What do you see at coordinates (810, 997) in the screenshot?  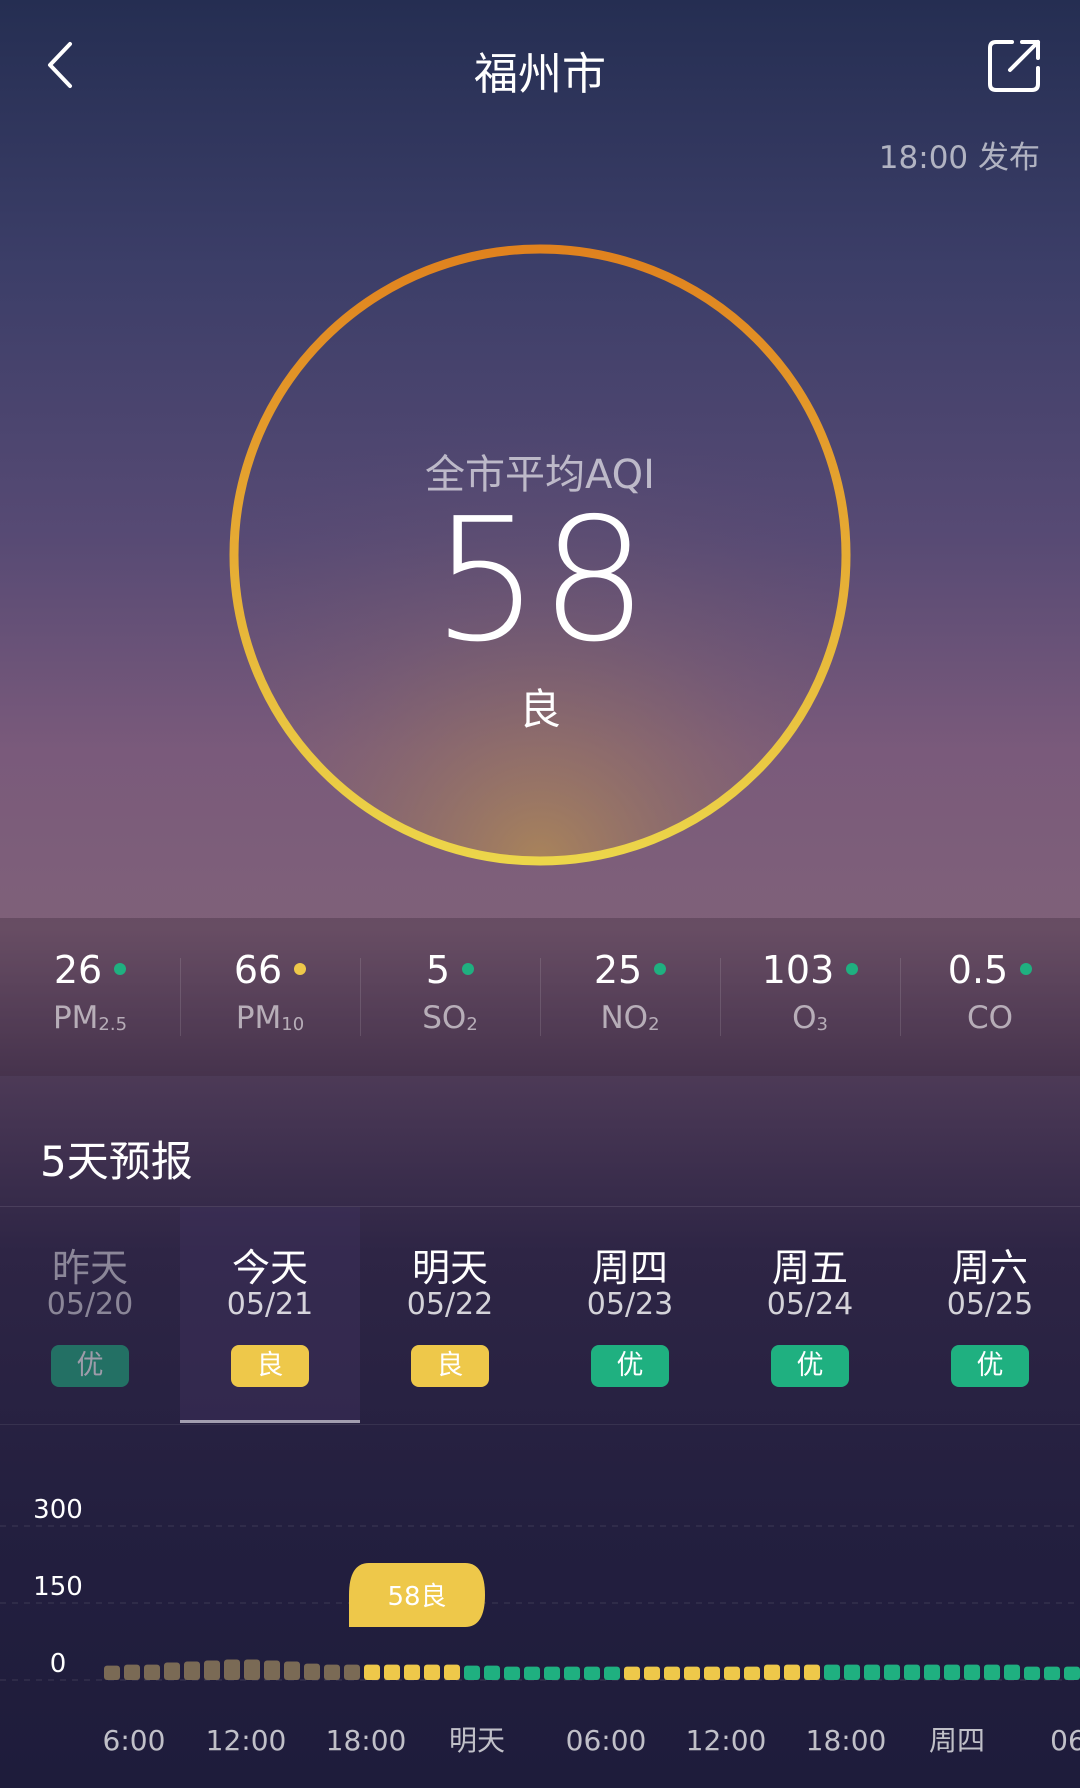 I see `pollutant-item: 103 O3` at bounding box center [810, 997].